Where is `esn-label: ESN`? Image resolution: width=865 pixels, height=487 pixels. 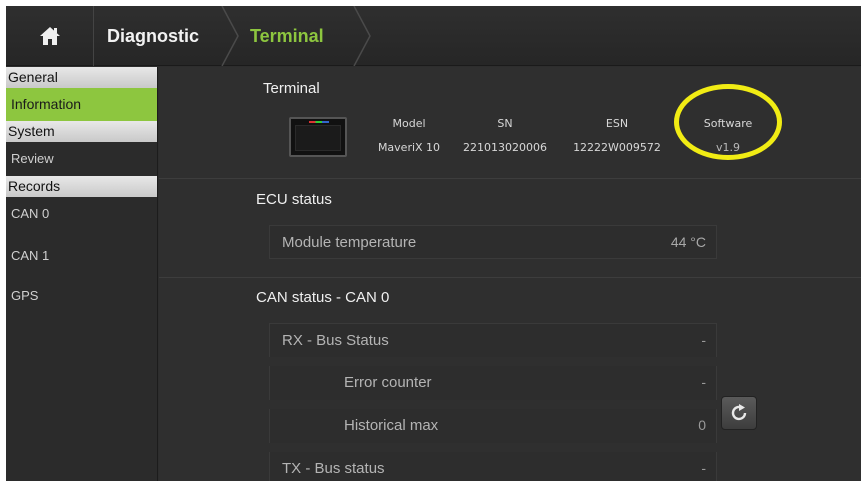 esn-label: ESN is located at coordinates (617, 123).